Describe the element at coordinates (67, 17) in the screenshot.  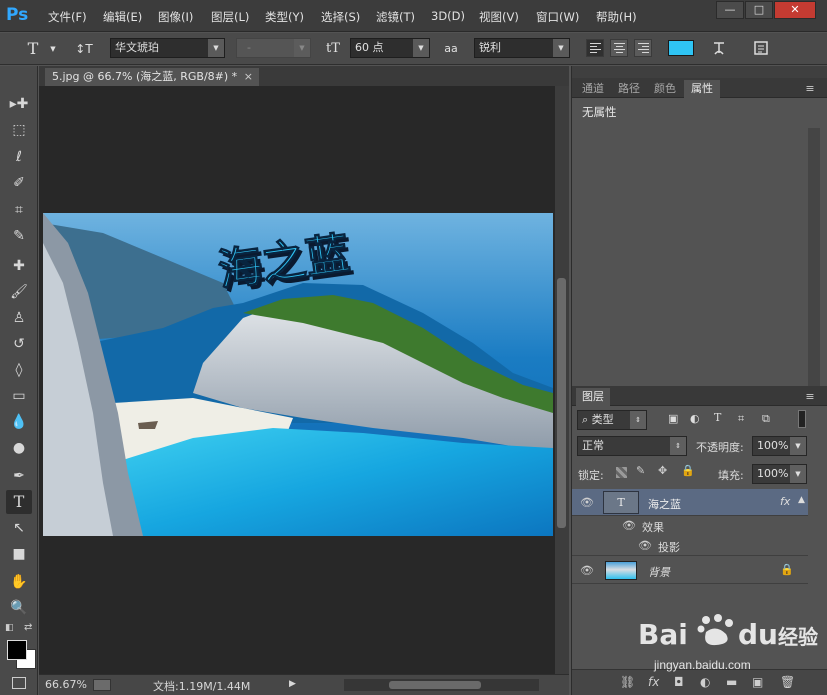
I see `menu-file: 文件(F)` at that location.